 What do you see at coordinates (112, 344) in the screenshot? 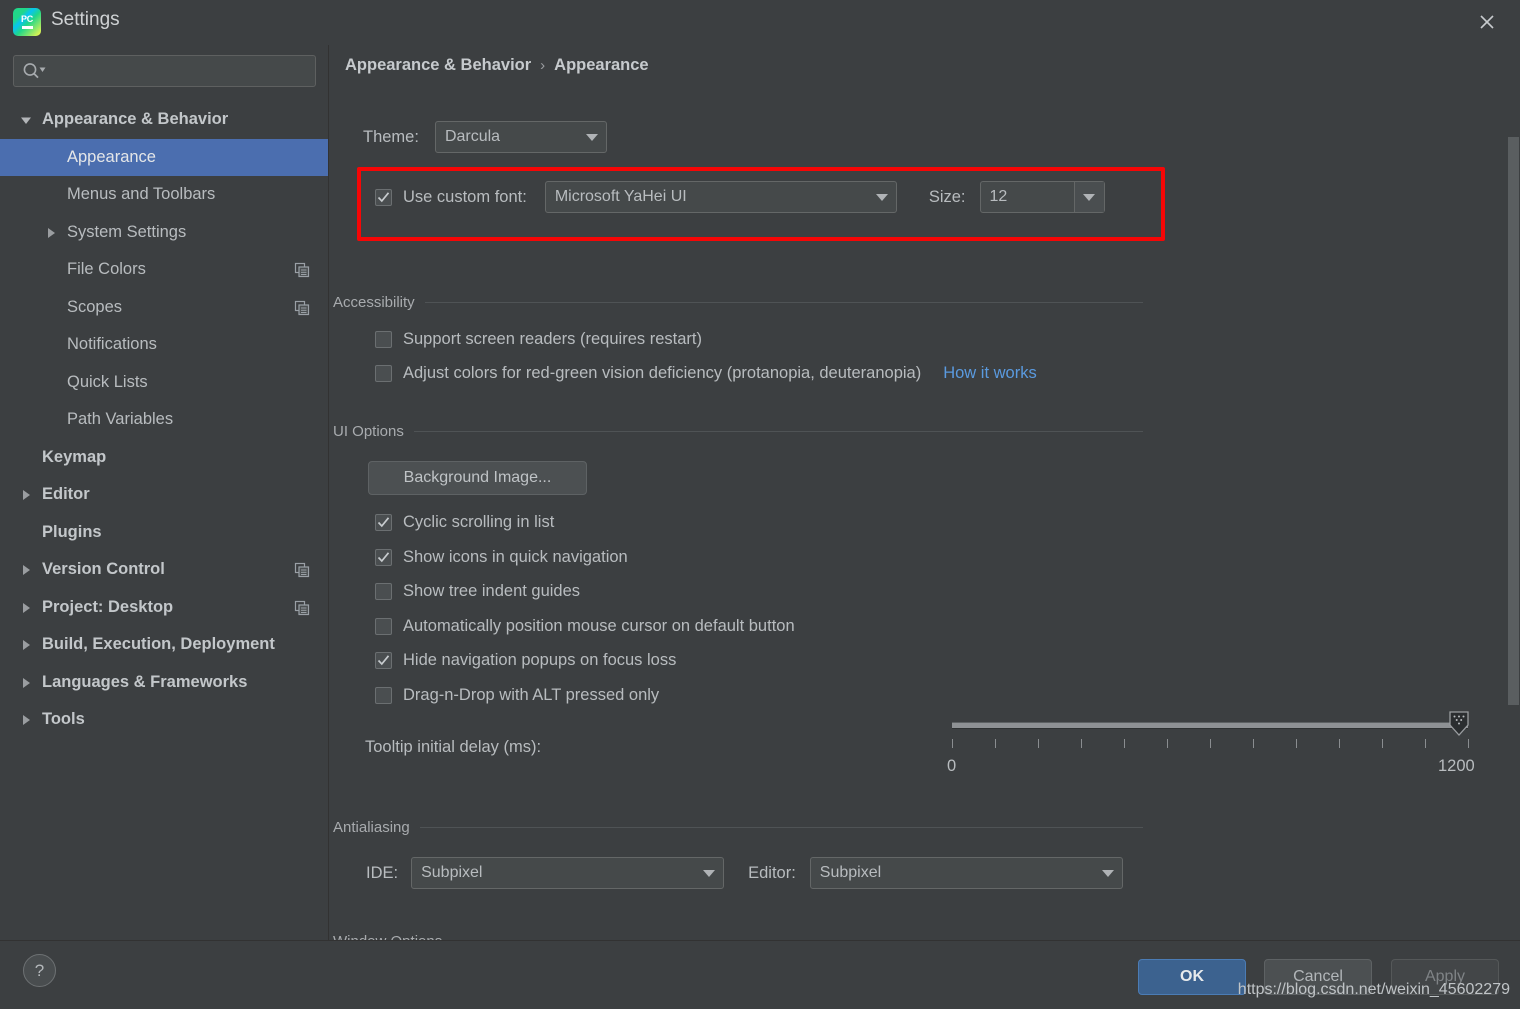
I see `sidebar-item-label: Notifications` at bounding box center [112, 344].